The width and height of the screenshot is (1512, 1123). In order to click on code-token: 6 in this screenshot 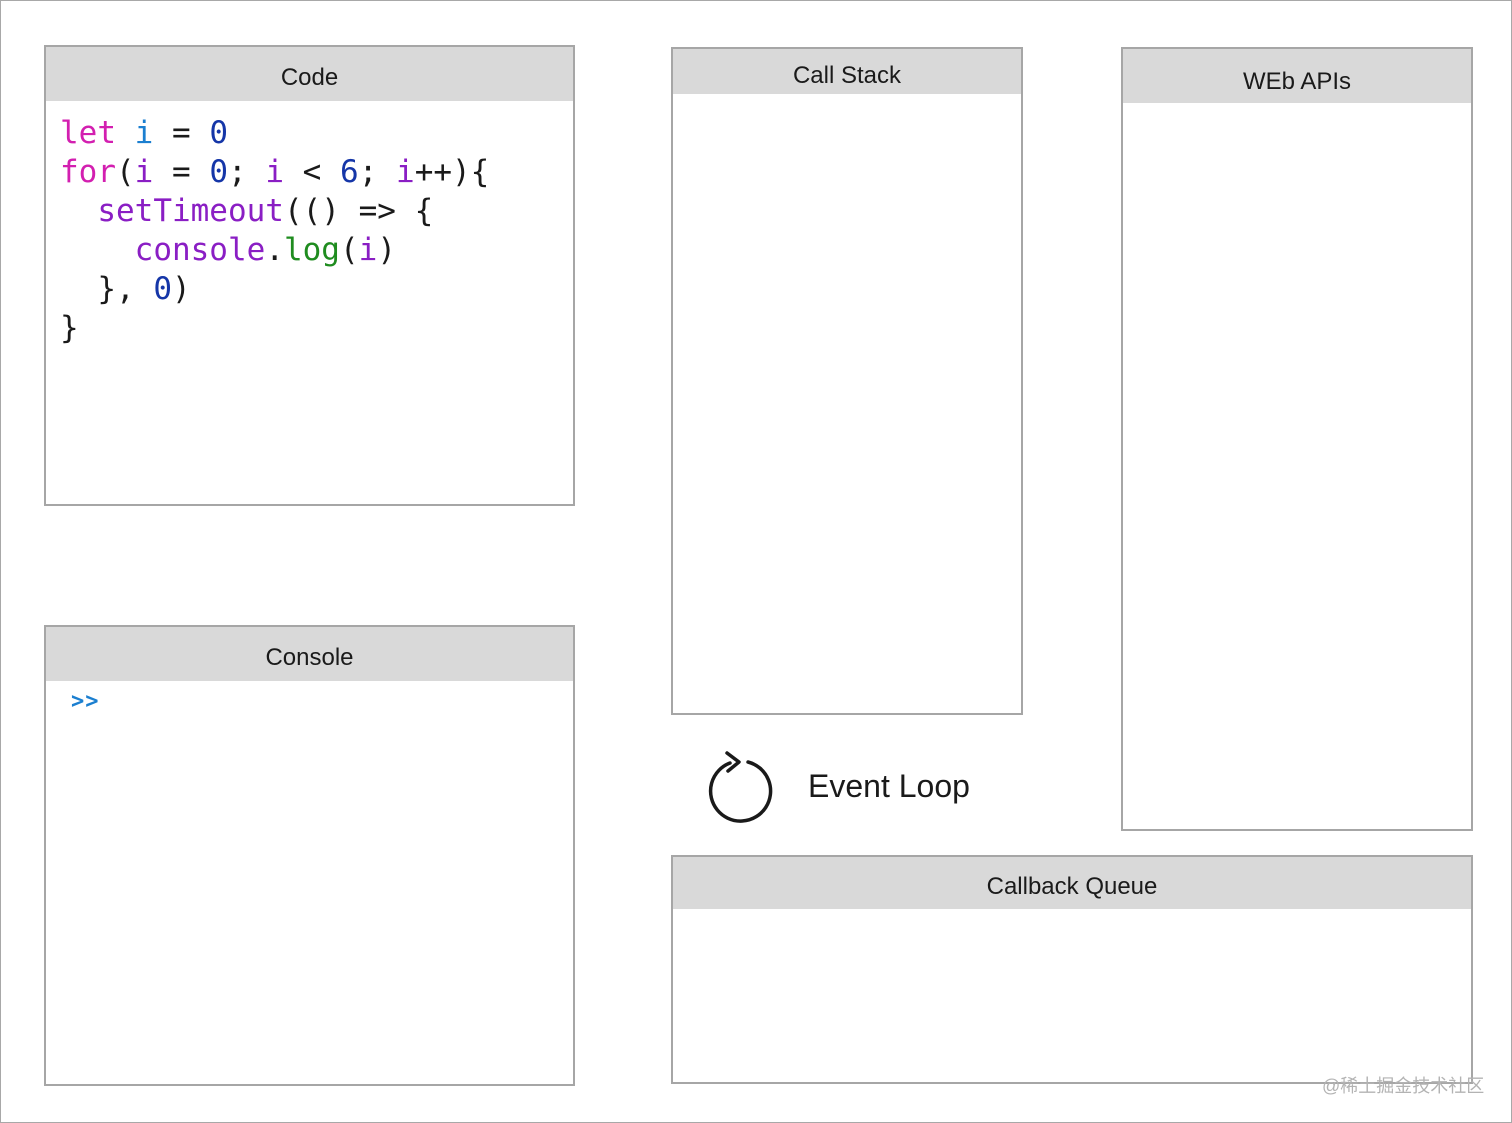, I will do `click(349, 172)`.